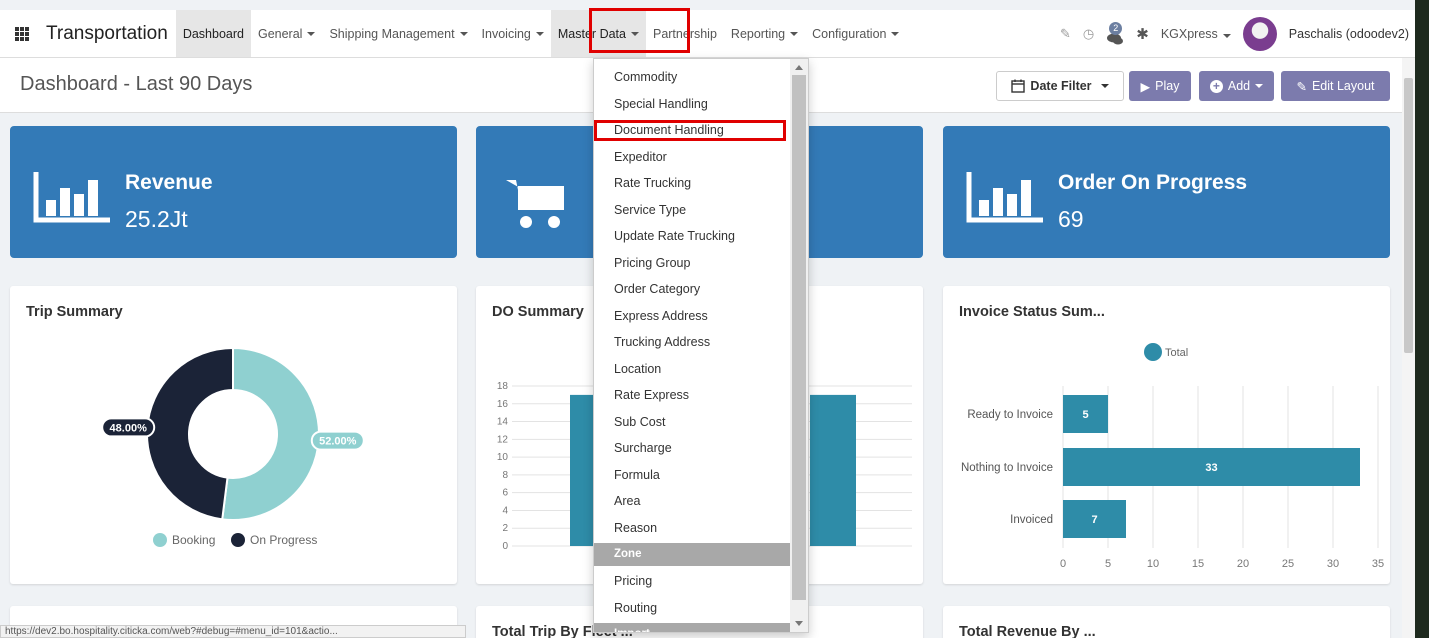 The width and height of the screenshot is (1429, 638). Describe the element at coordinates (1108, 564) in the screenshot. I see `x-tick-label: 5` at that location.